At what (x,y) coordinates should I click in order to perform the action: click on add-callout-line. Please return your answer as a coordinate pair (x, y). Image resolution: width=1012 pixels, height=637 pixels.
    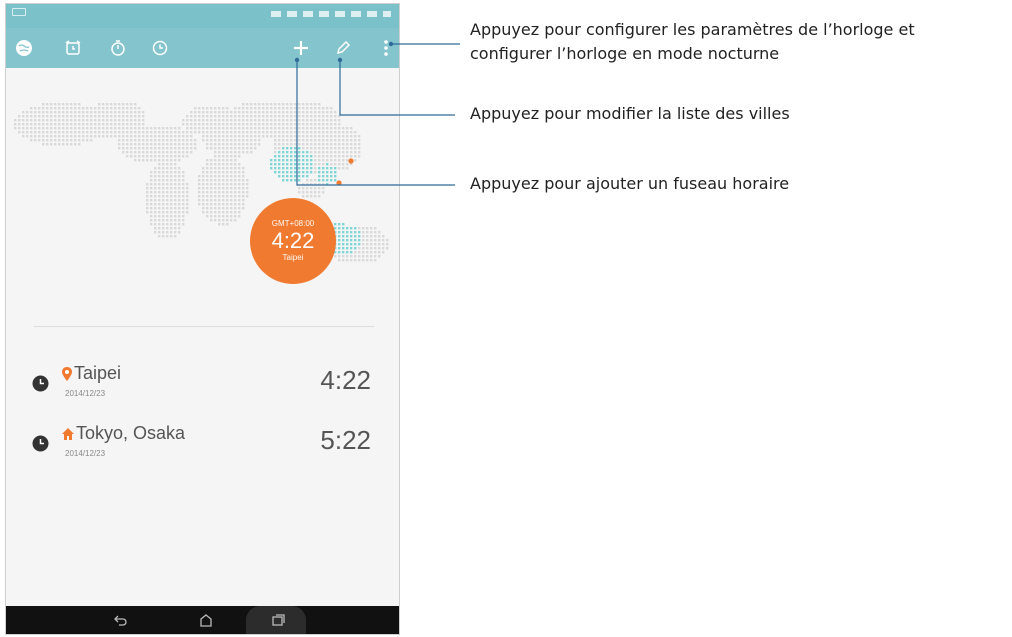
    Looking at the image, I should click on (375, 123).